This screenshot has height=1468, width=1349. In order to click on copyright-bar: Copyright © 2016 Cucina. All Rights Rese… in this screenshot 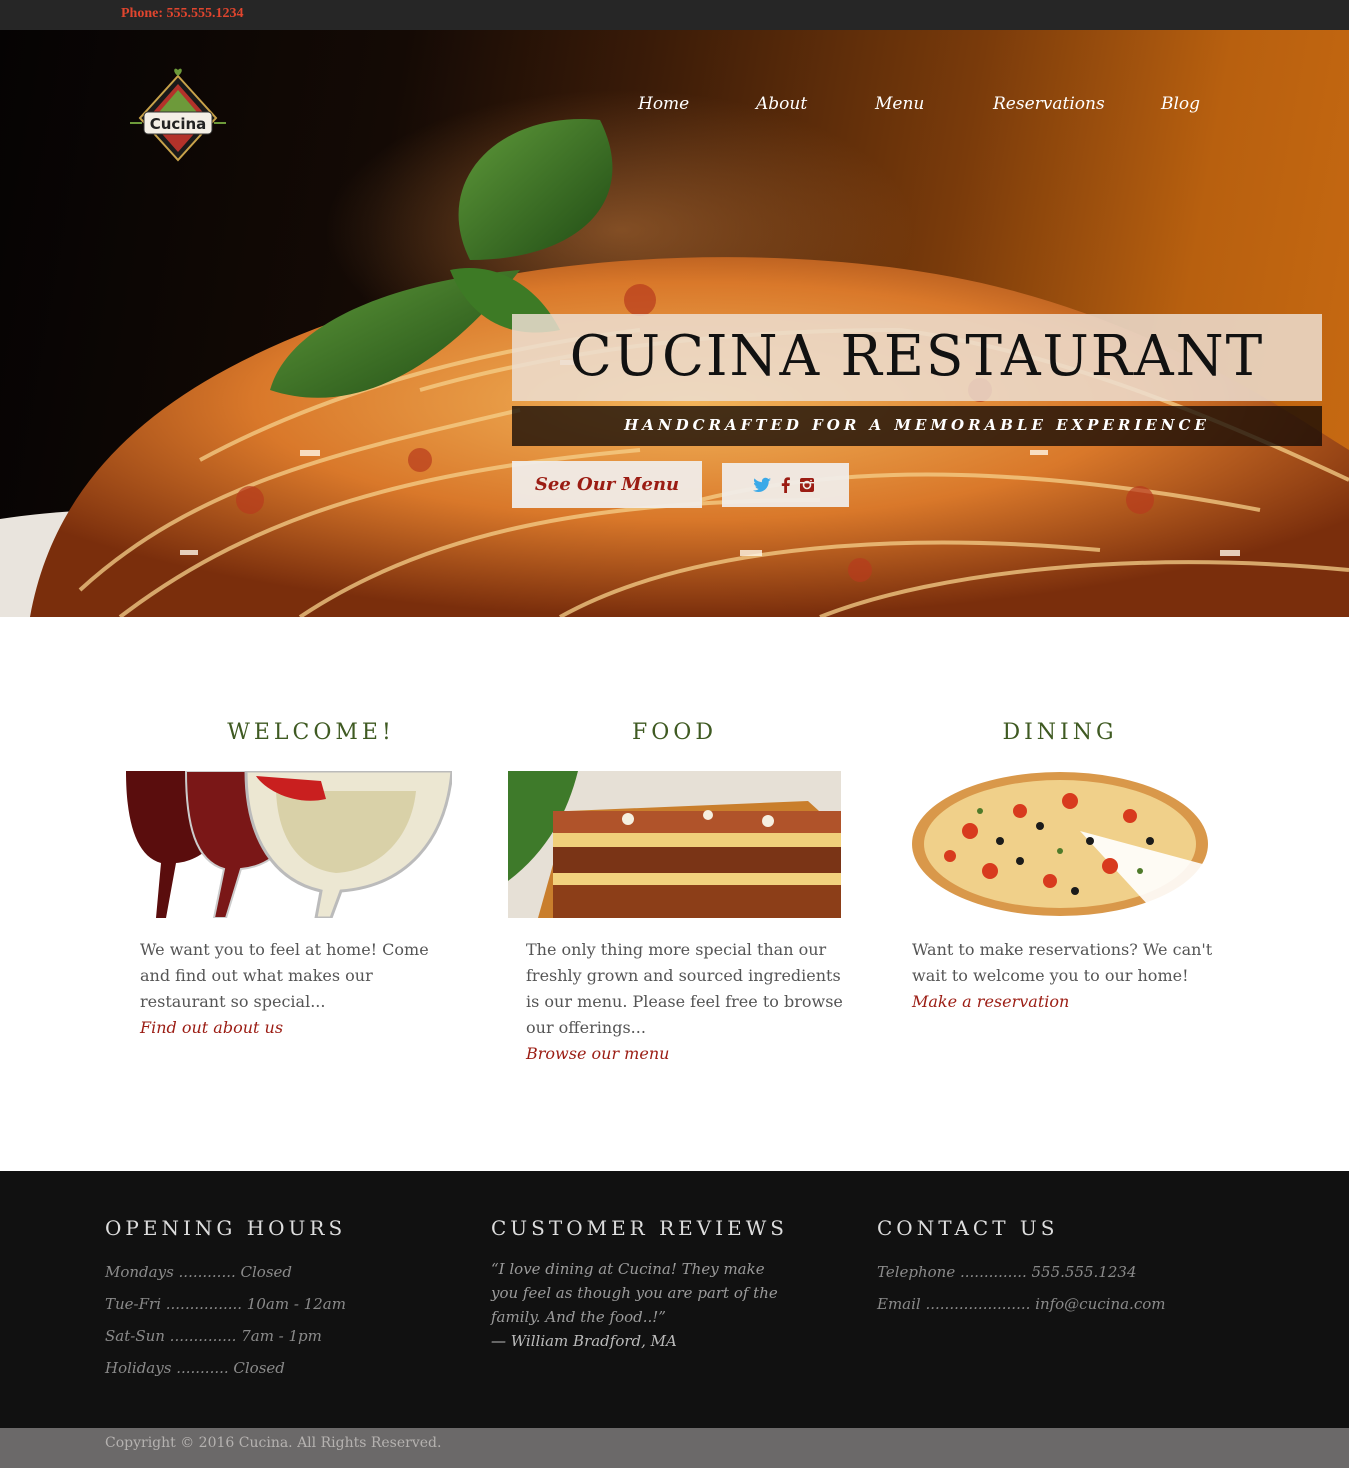, I will do `click(674, 1448)`.